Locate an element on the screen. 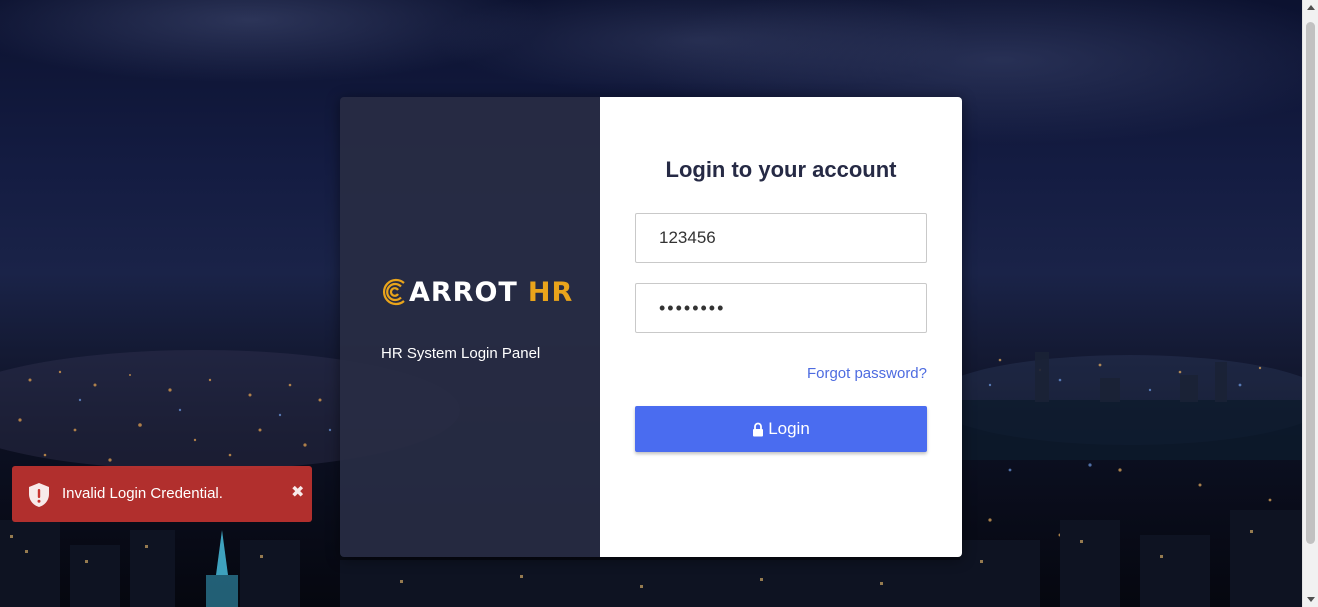 This screenshot has width=1318, height=607. username-input is located at coordinates (781, 238).